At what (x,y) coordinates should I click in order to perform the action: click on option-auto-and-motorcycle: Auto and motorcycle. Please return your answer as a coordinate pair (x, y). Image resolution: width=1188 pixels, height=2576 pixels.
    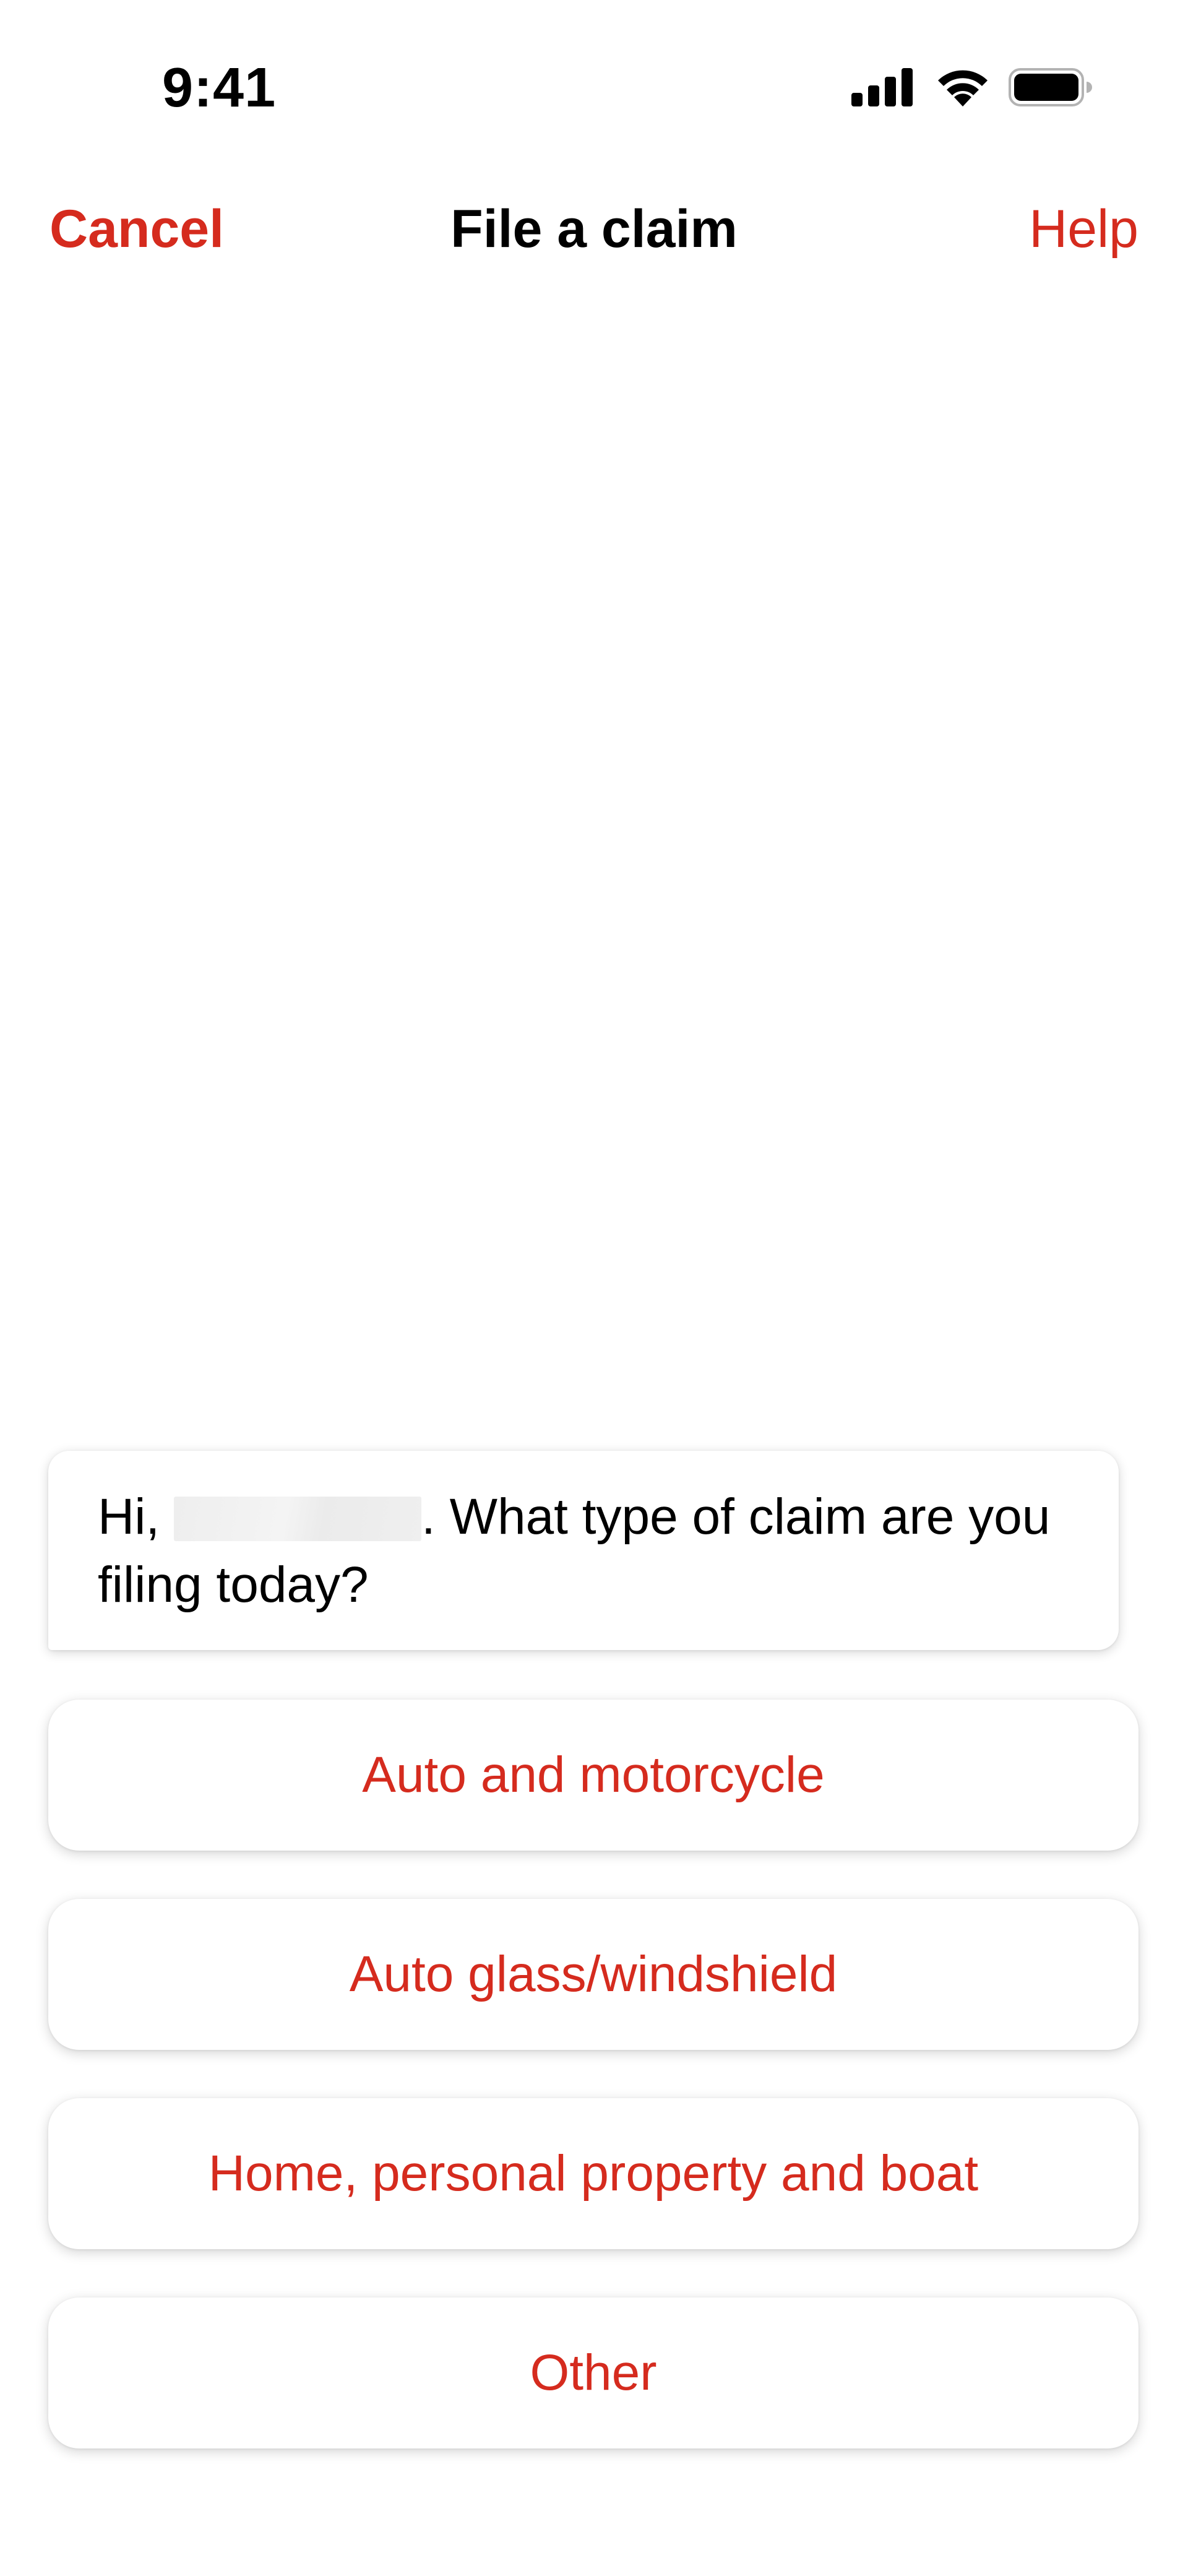
    Looking at the image, I should click on (593, 1775).